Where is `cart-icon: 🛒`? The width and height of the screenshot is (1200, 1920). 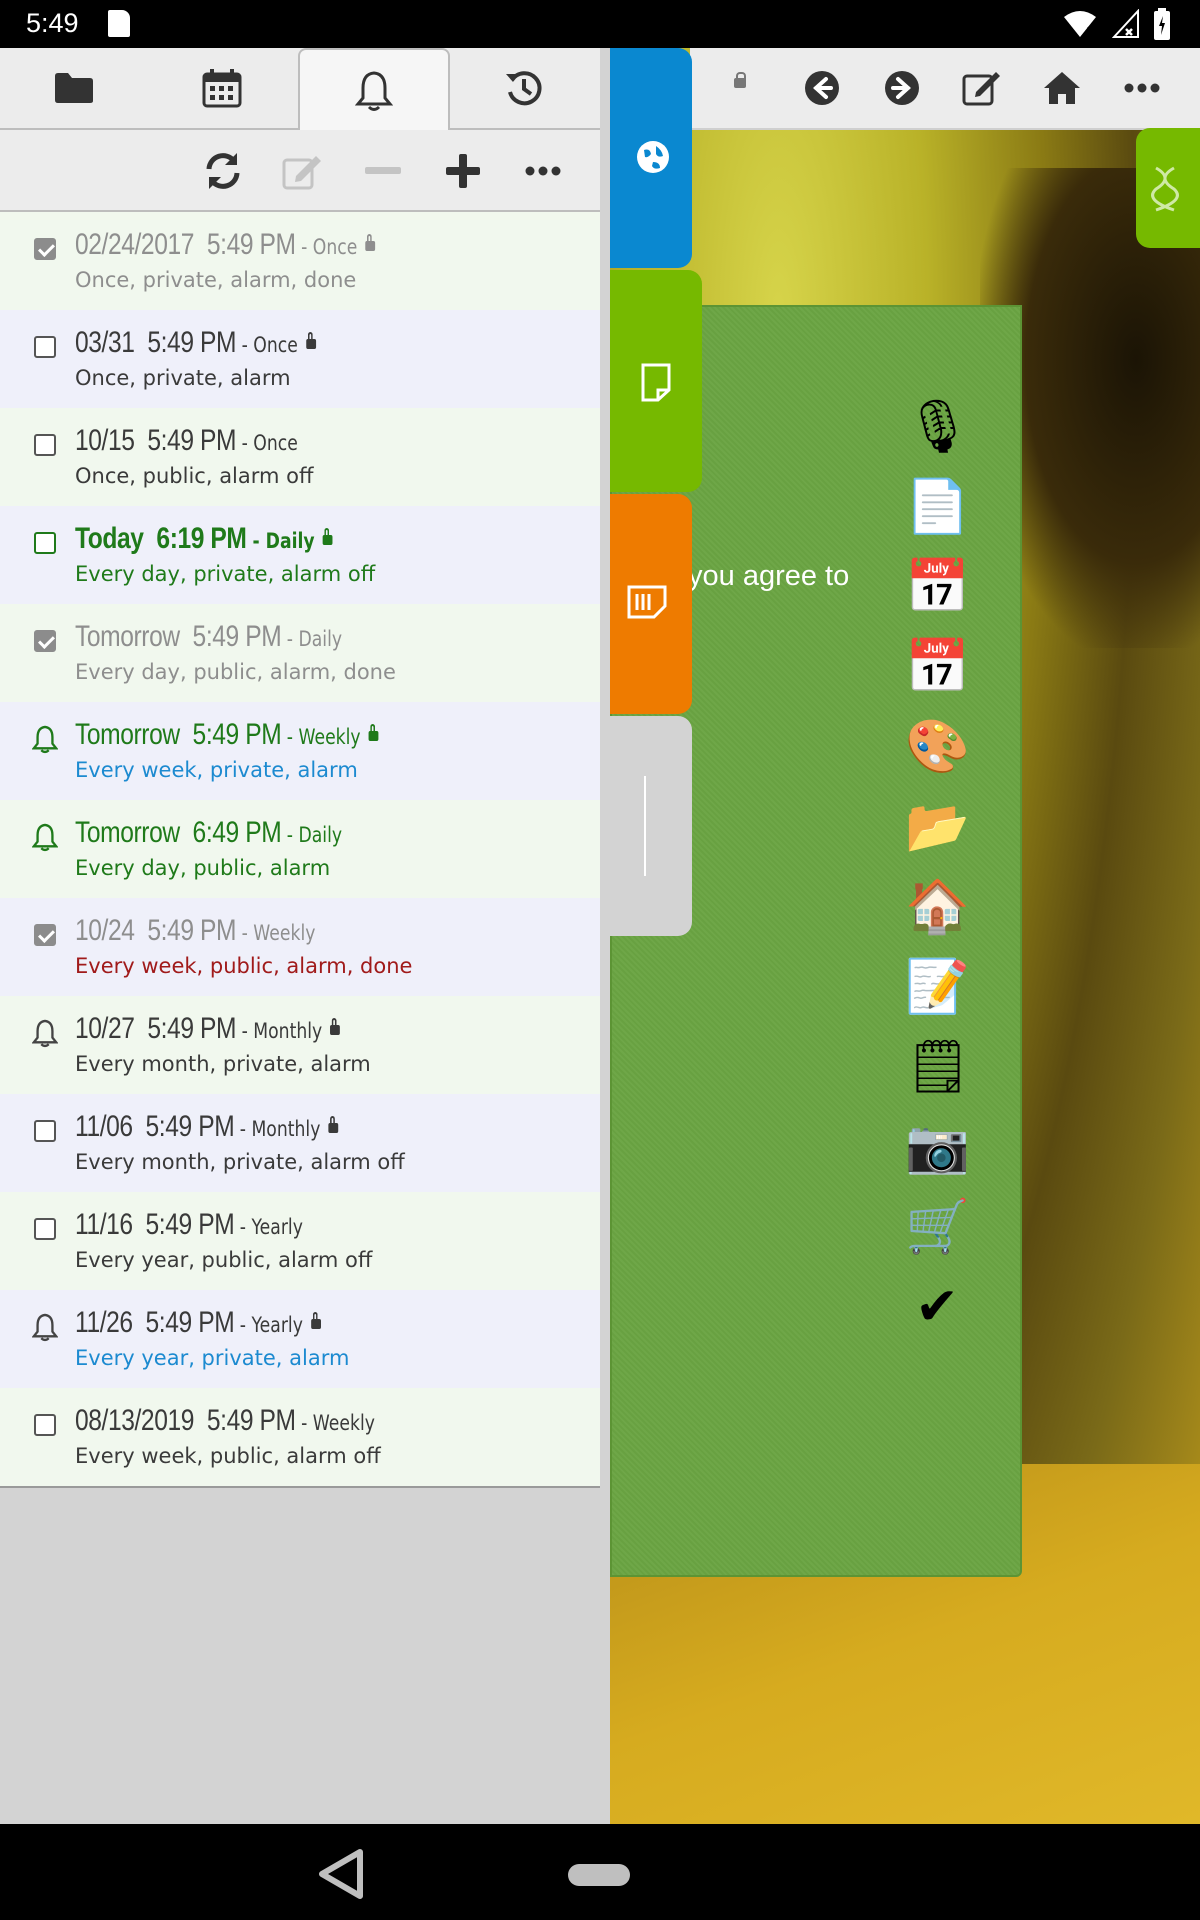
cart-icon: 🛒 is located at coordinates (937, 1227).